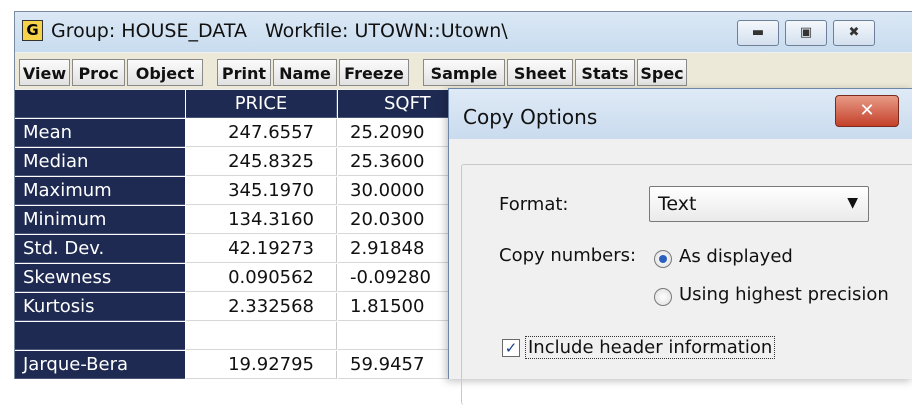  What do you see at coordinates (758, 33) in the screenshot?
I see `minimize-icon: ▬` at bounding box center [758, 33].